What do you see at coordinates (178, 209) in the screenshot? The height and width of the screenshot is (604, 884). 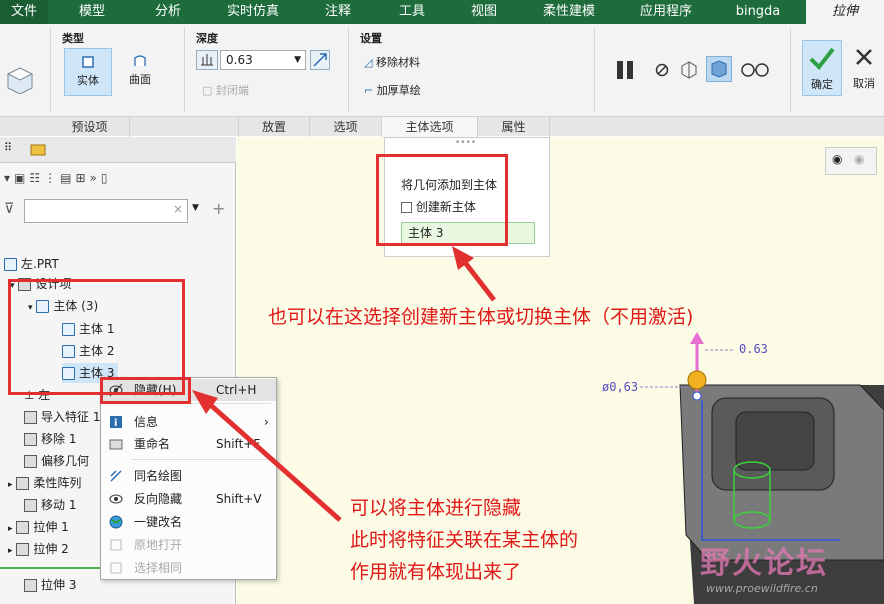 I see `clear-icon: ×` at bounding box center [178, 209].